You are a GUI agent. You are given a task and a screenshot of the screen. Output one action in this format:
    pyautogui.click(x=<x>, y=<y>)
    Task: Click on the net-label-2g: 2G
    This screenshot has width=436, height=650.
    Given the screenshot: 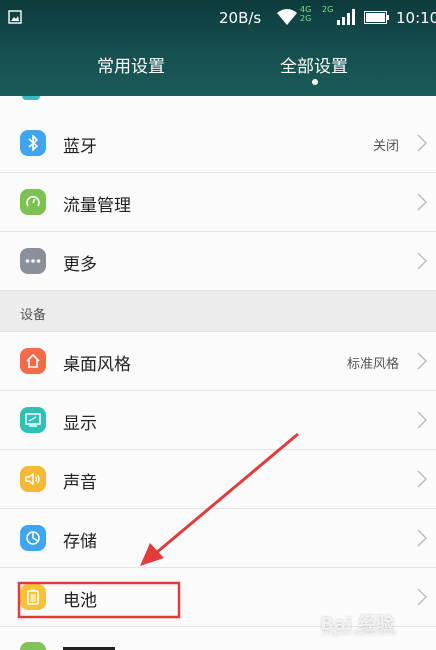 What is the action you would take?
    pyautogui.click(x=306, y=18)
    